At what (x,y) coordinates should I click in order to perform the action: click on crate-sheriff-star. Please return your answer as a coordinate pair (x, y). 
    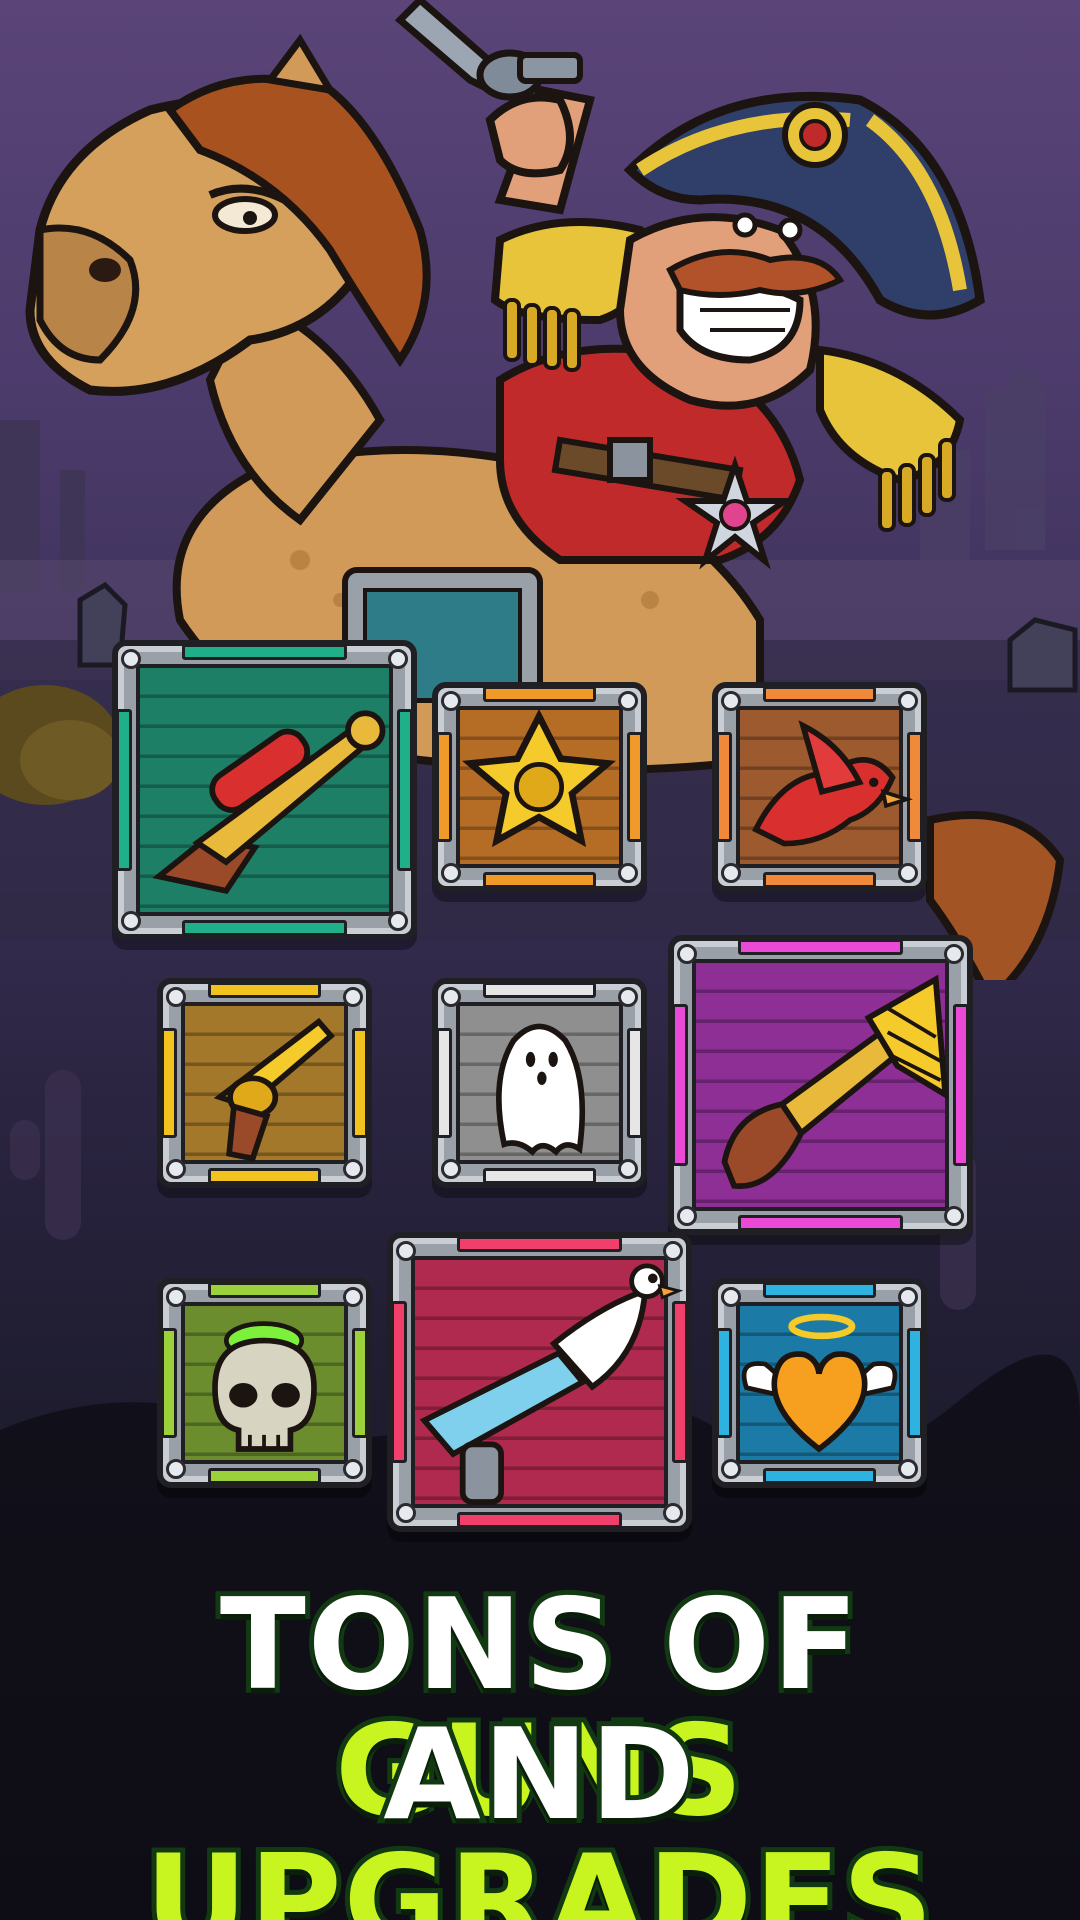
    Looking at the image, I should click on (539, 787).